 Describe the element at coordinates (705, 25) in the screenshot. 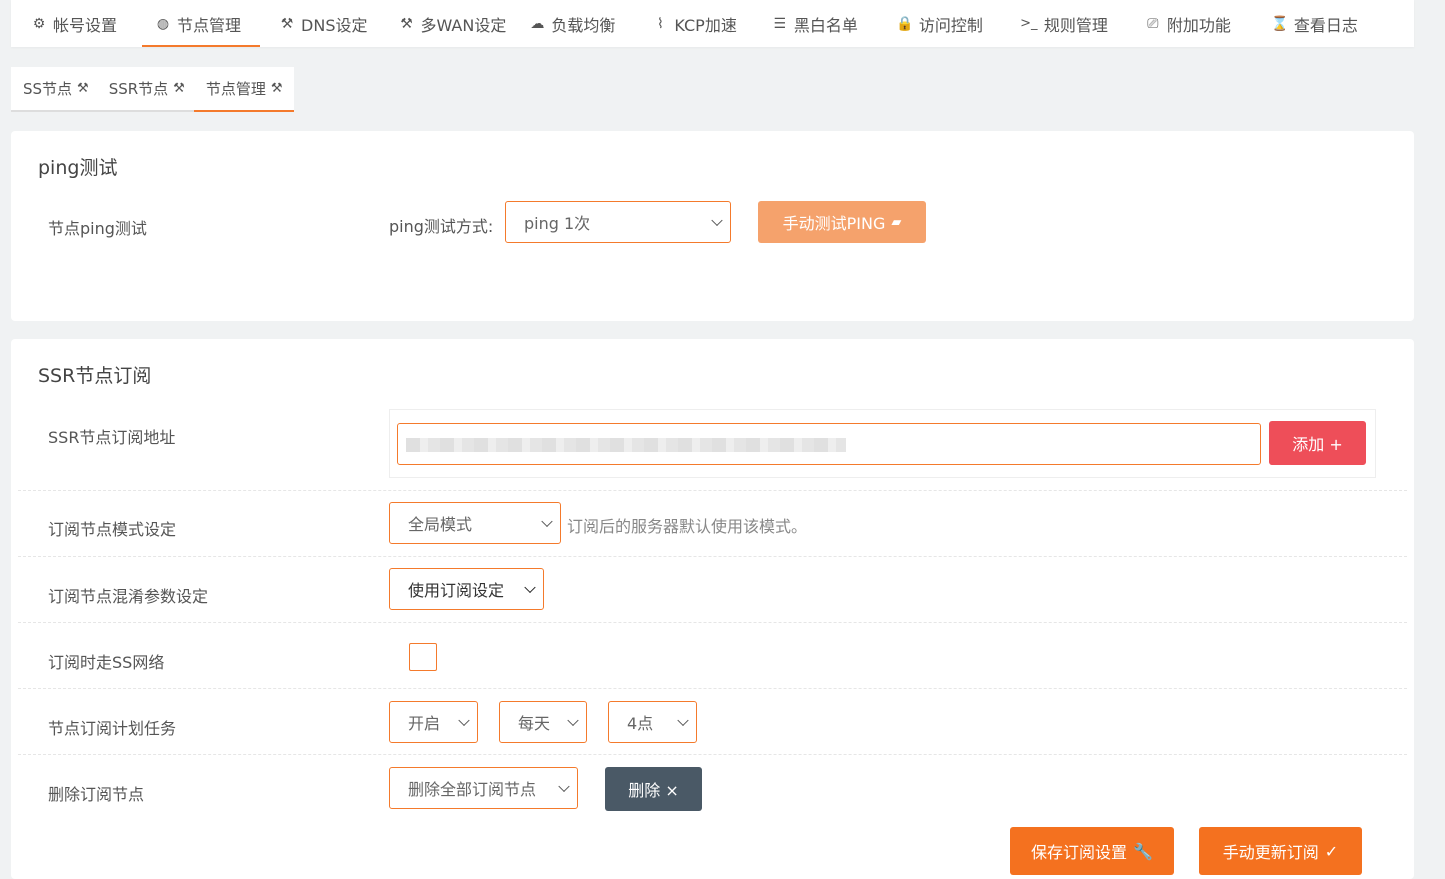

I see `nav-label: KCP加速` at that location.